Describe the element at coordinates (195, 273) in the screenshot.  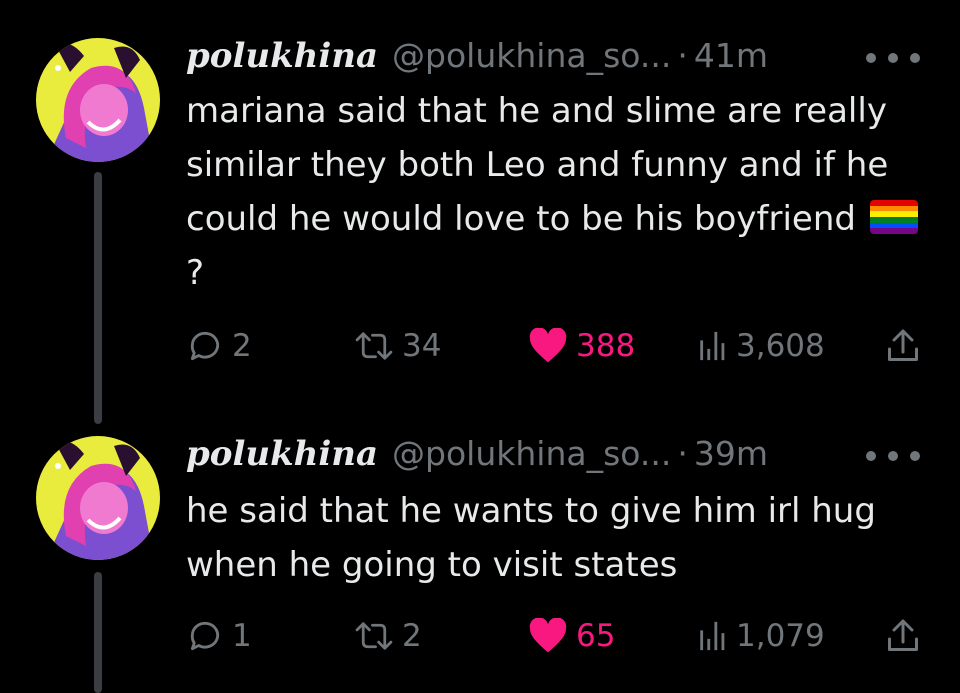
I see `tweet-text-suffix: ?` at that location.